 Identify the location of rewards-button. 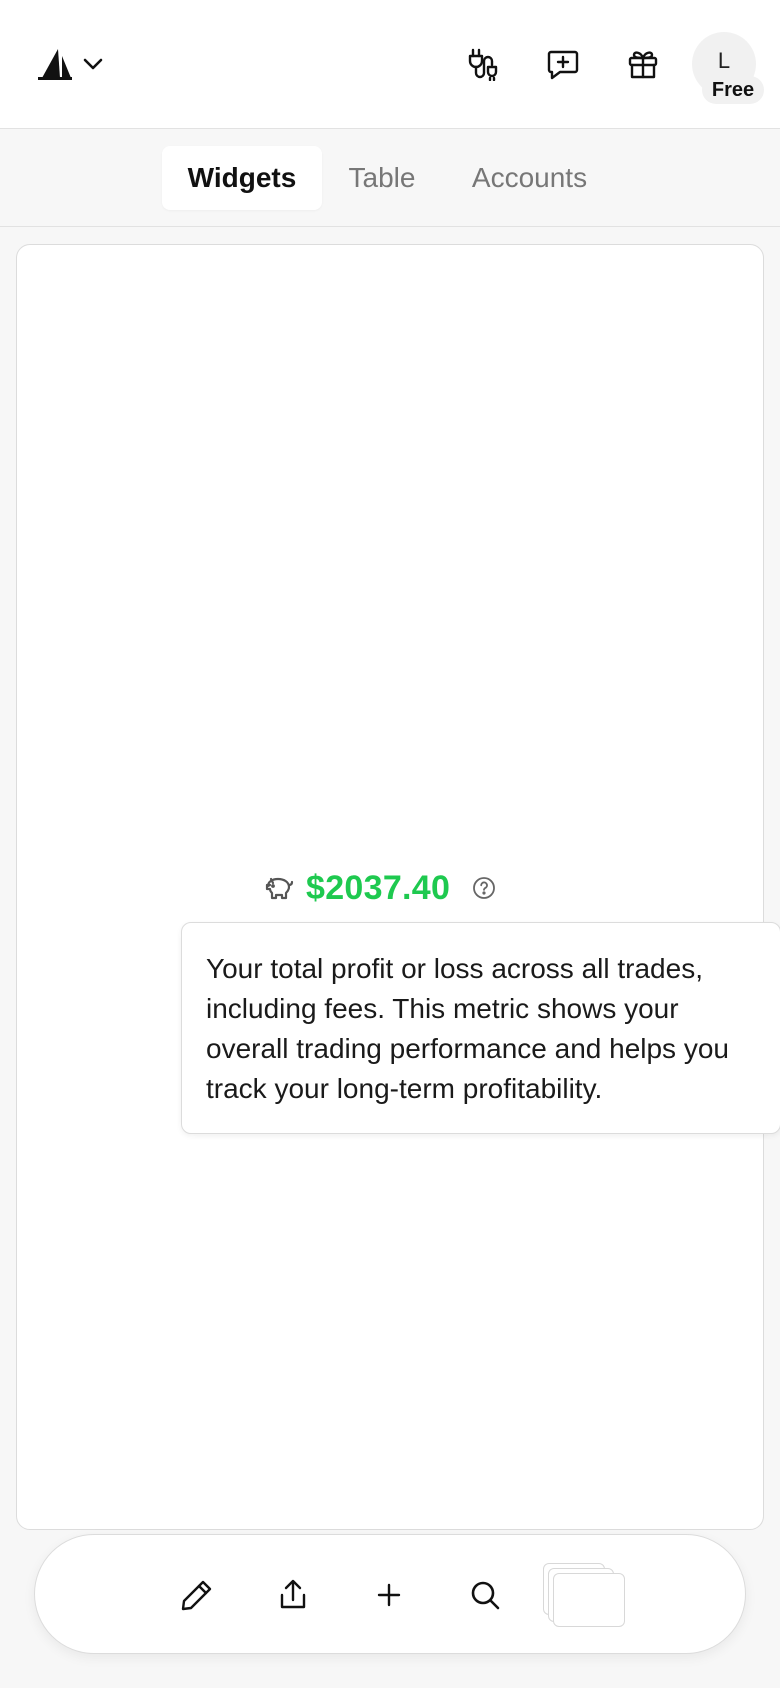
(643, 64).